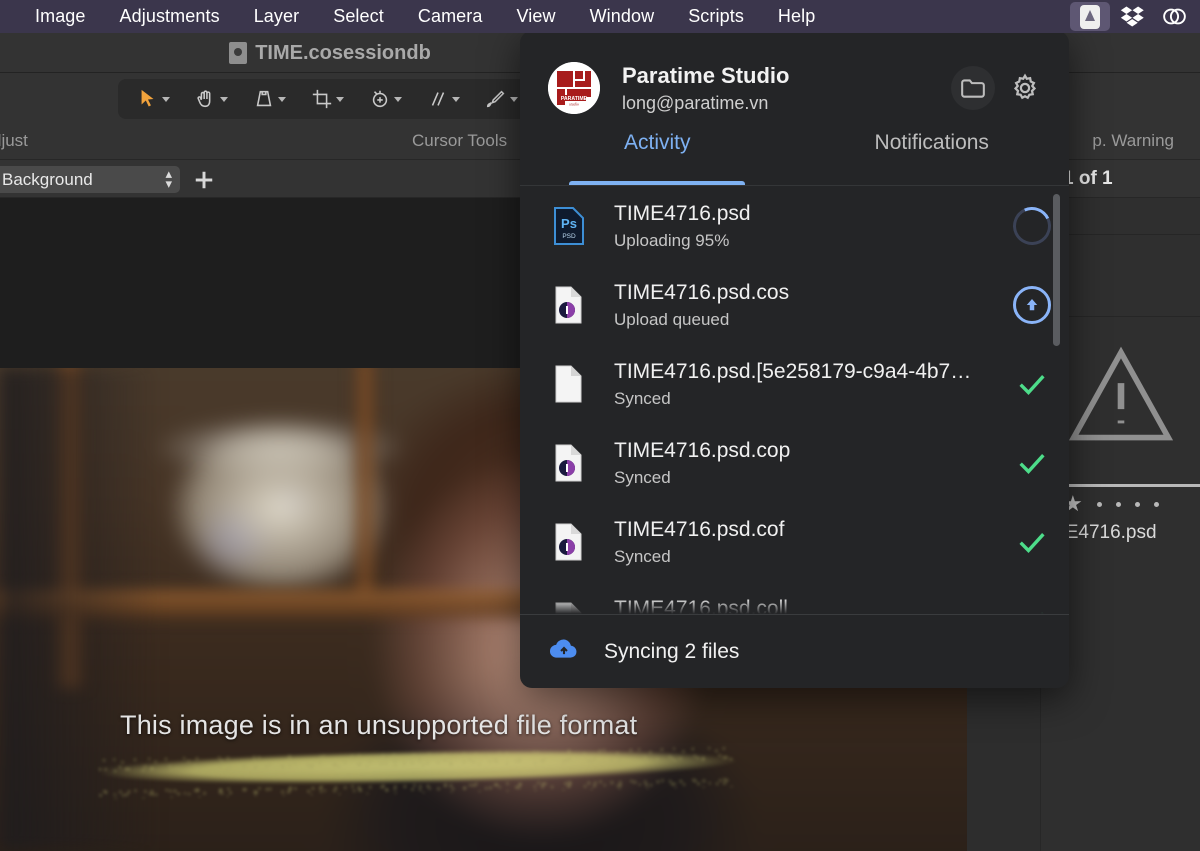  Describe the element at coordinates (358, 16) in the screenshot. I see `menu-select: Select` at that location.